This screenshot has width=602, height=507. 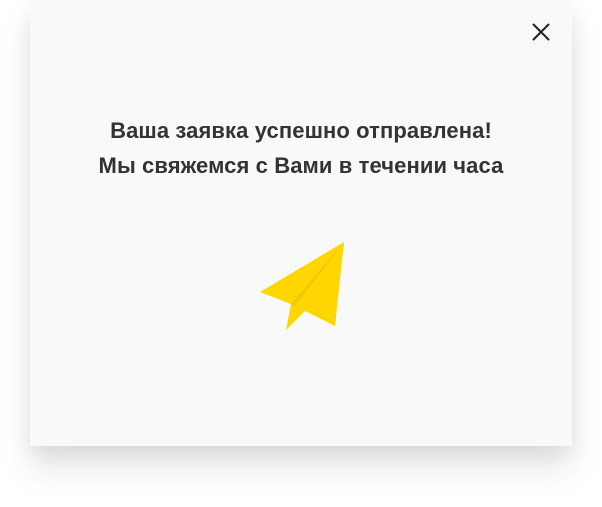 What do you see at coordinates (301, 165) in the screenshot?
I see `success-message-line-2: Мы свяжемся с Вами в течении часа` at bounding box center [301, 165].